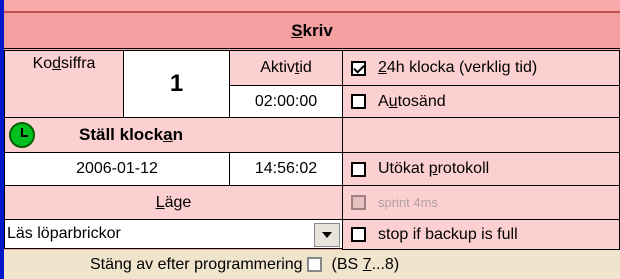 The height and width of the screenshot is (279, 620). I want to click on date-field: 2006-01-12, so click(117, 169).